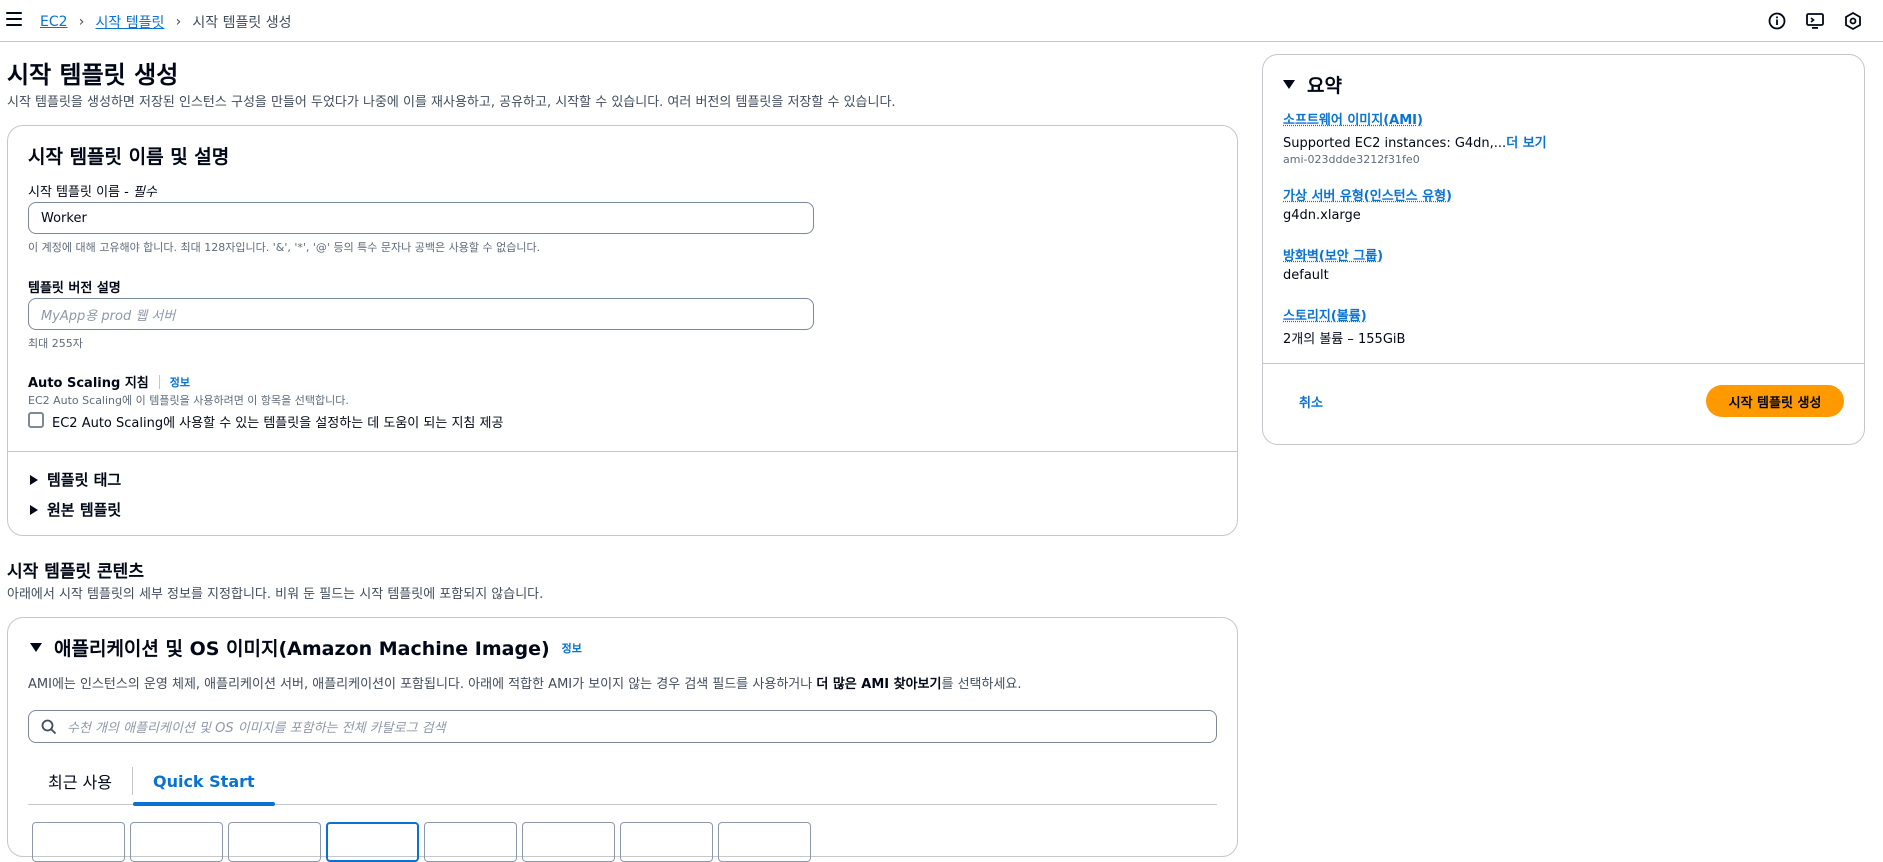  What do you see at coordinates (14, 20) in the screenshot?
I see `menu-icon` at bounding box center [14, 20].